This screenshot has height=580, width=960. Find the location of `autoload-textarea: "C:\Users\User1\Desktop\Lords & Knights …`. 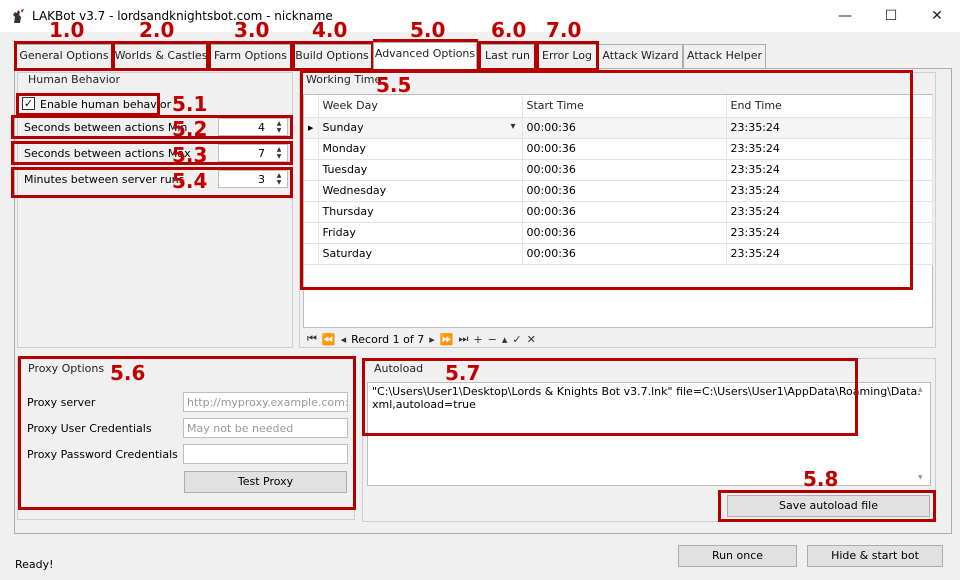

autoload-textarea: "C:\Users\User1\Desktop\Lords & Knights … is located at coordinates (649, 434).